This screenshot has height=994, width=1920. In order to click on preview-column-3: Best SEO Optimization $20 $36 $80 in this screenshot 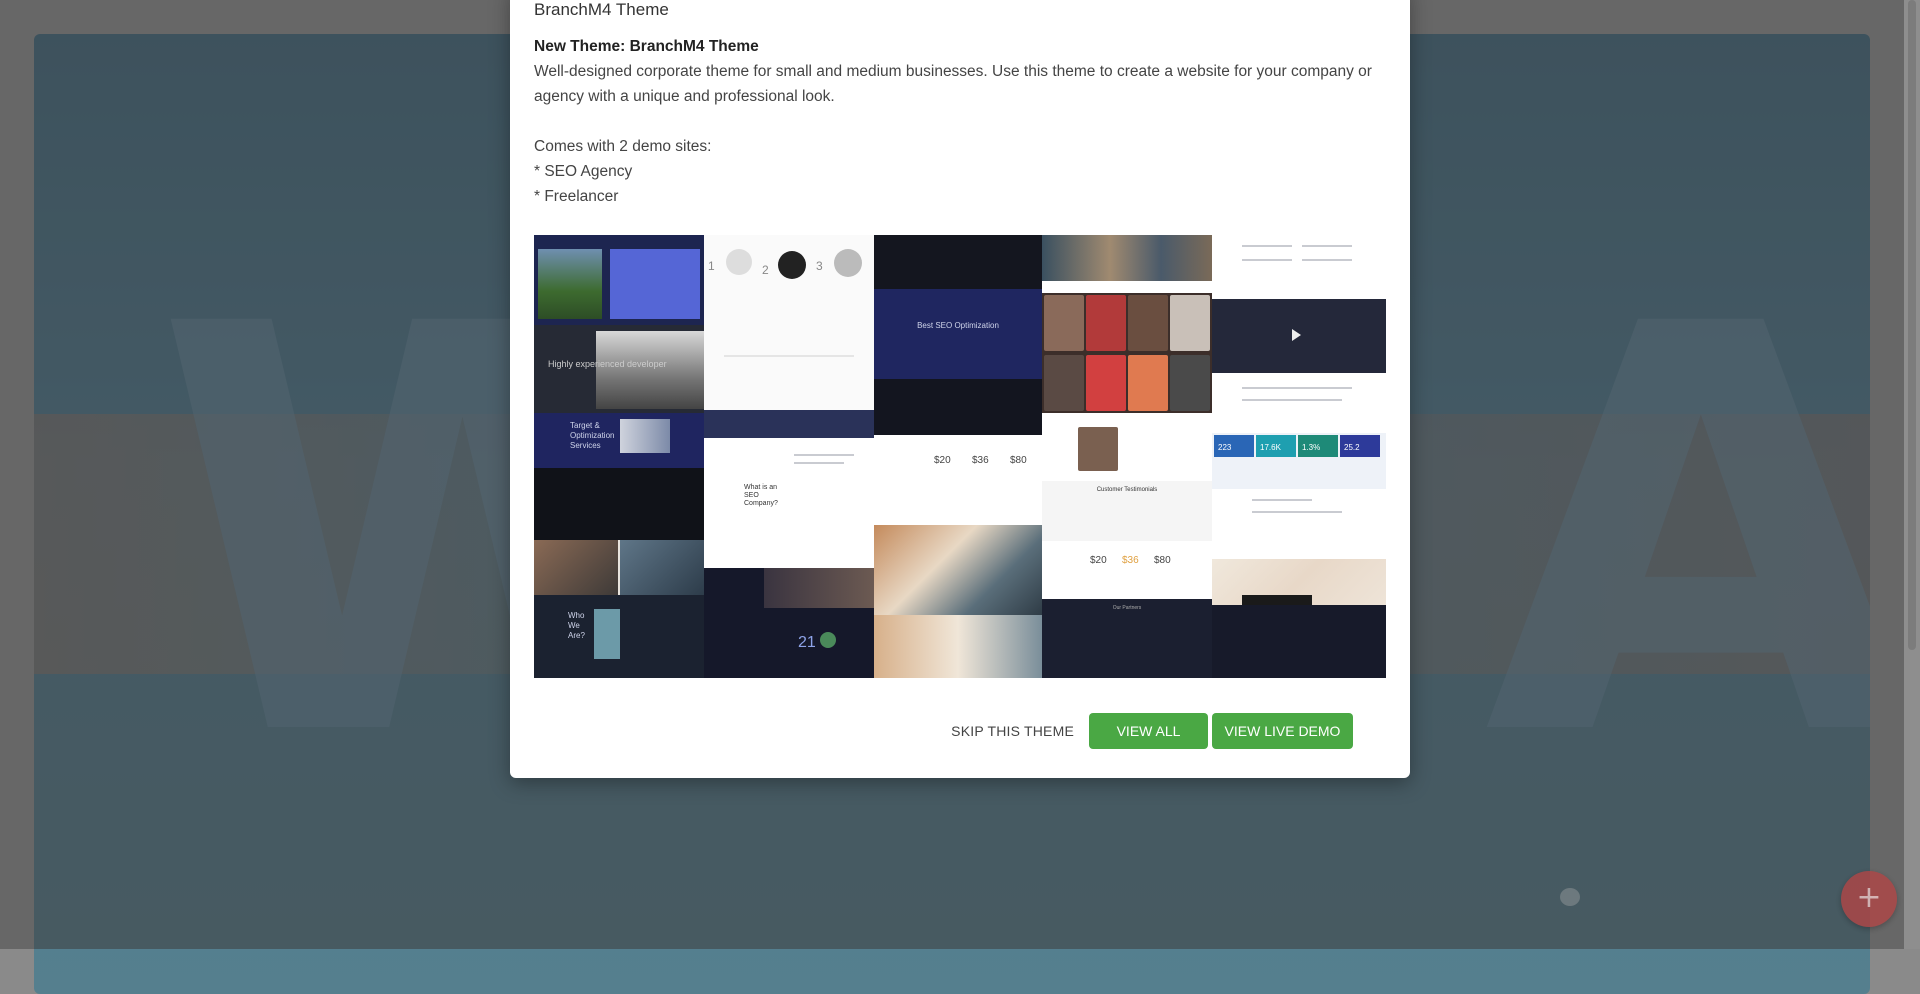, I will do `click(958, 456)`.